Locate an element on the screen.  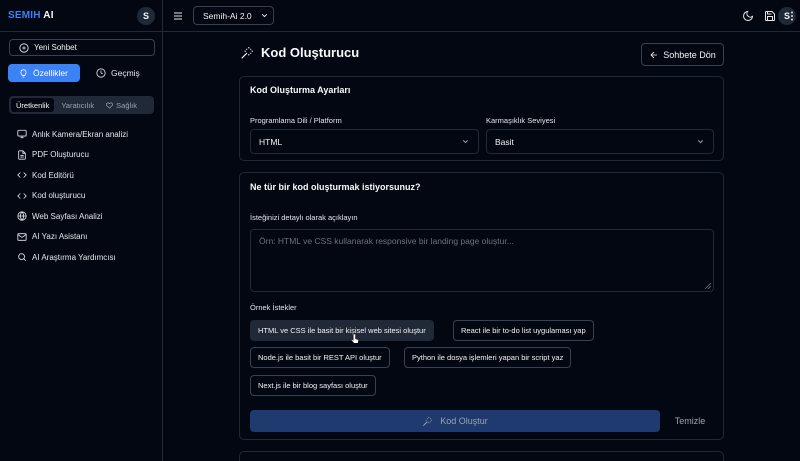
generate-code-button: Kod Oluştur is located at coordinates (455, 421).